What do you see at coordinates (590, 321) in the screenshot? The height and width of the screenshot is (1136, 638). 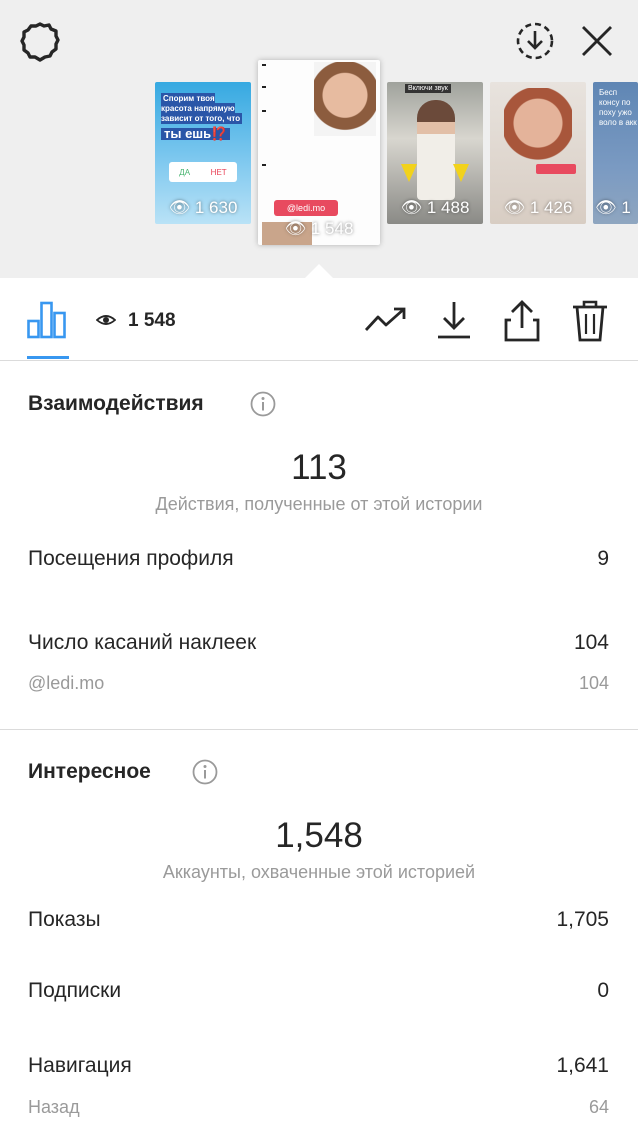 I see `trash-icon` at bounding box center [590, 321].